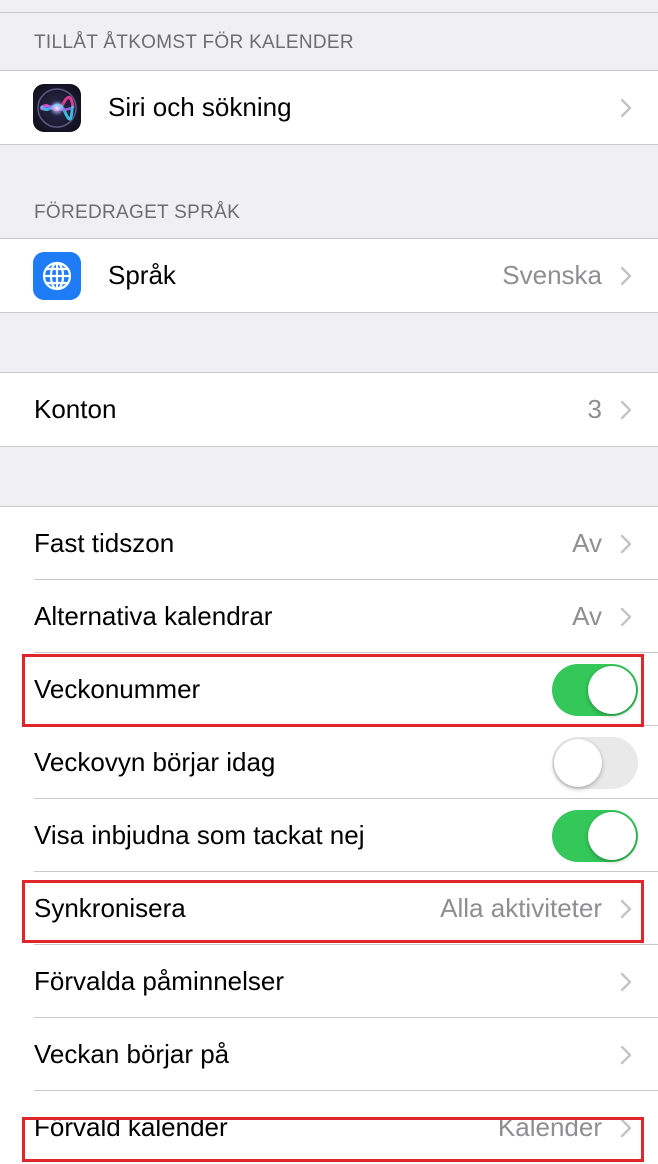 Image resolution: width=658 pixels, height=1164 pixels. I want to click on row-sync: Synkronisera Alla aktiviteter, so click(329, 908).